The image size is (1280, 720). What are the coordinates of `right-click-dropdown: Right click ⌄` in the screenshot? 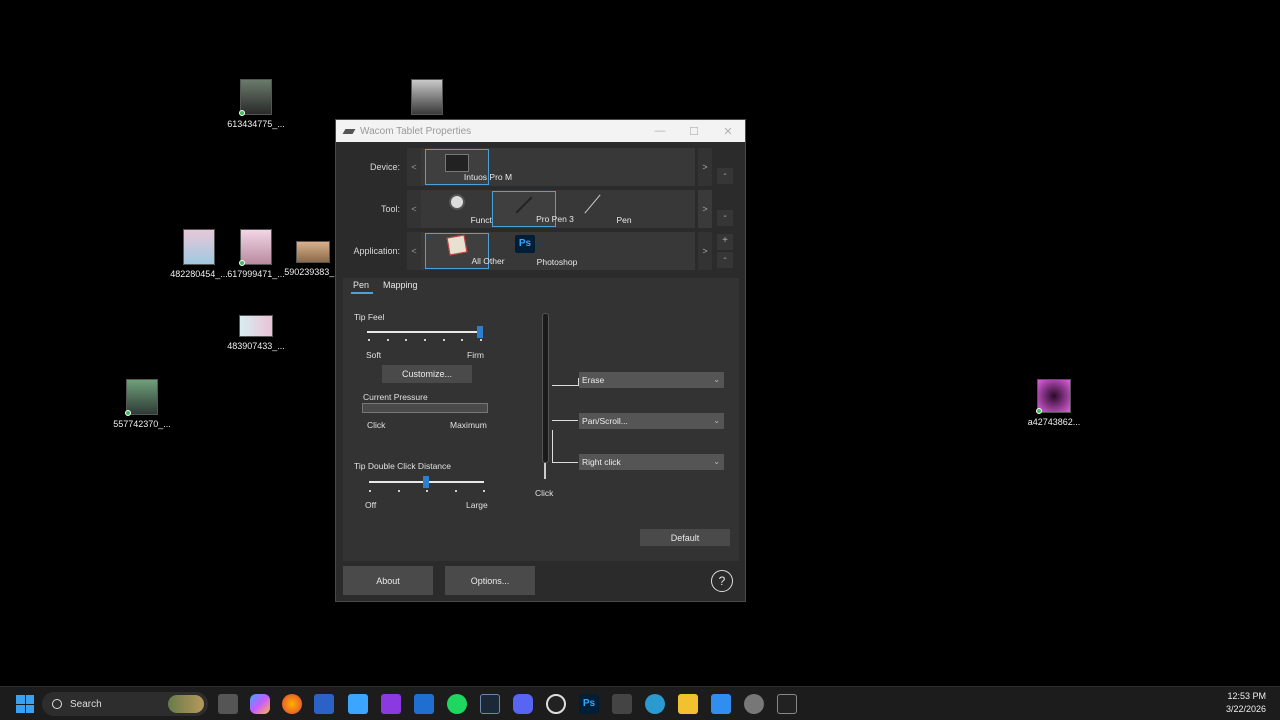 It's located at (651, 462).